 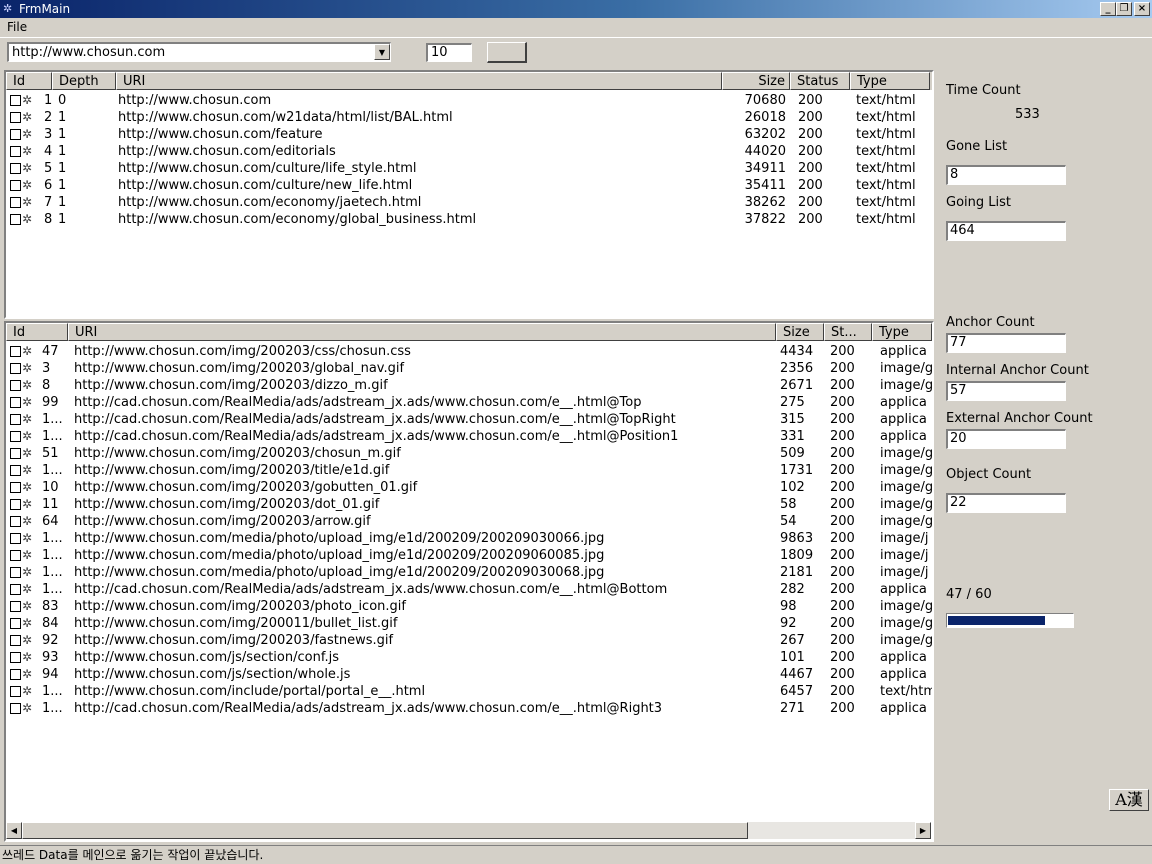 What do you see at coordinates (1142, 9) in the screenshot?
I see `close-button: ×` at bounding box center [1142, 9].